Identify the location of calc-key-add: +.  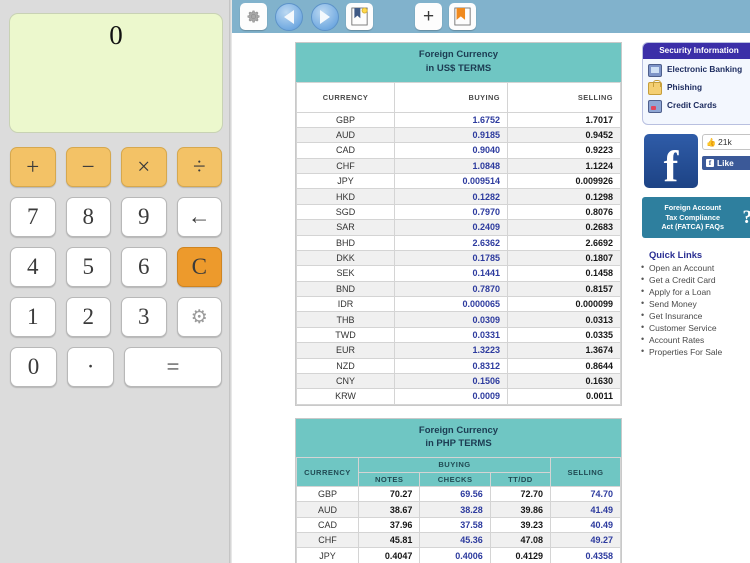
(33, 167).